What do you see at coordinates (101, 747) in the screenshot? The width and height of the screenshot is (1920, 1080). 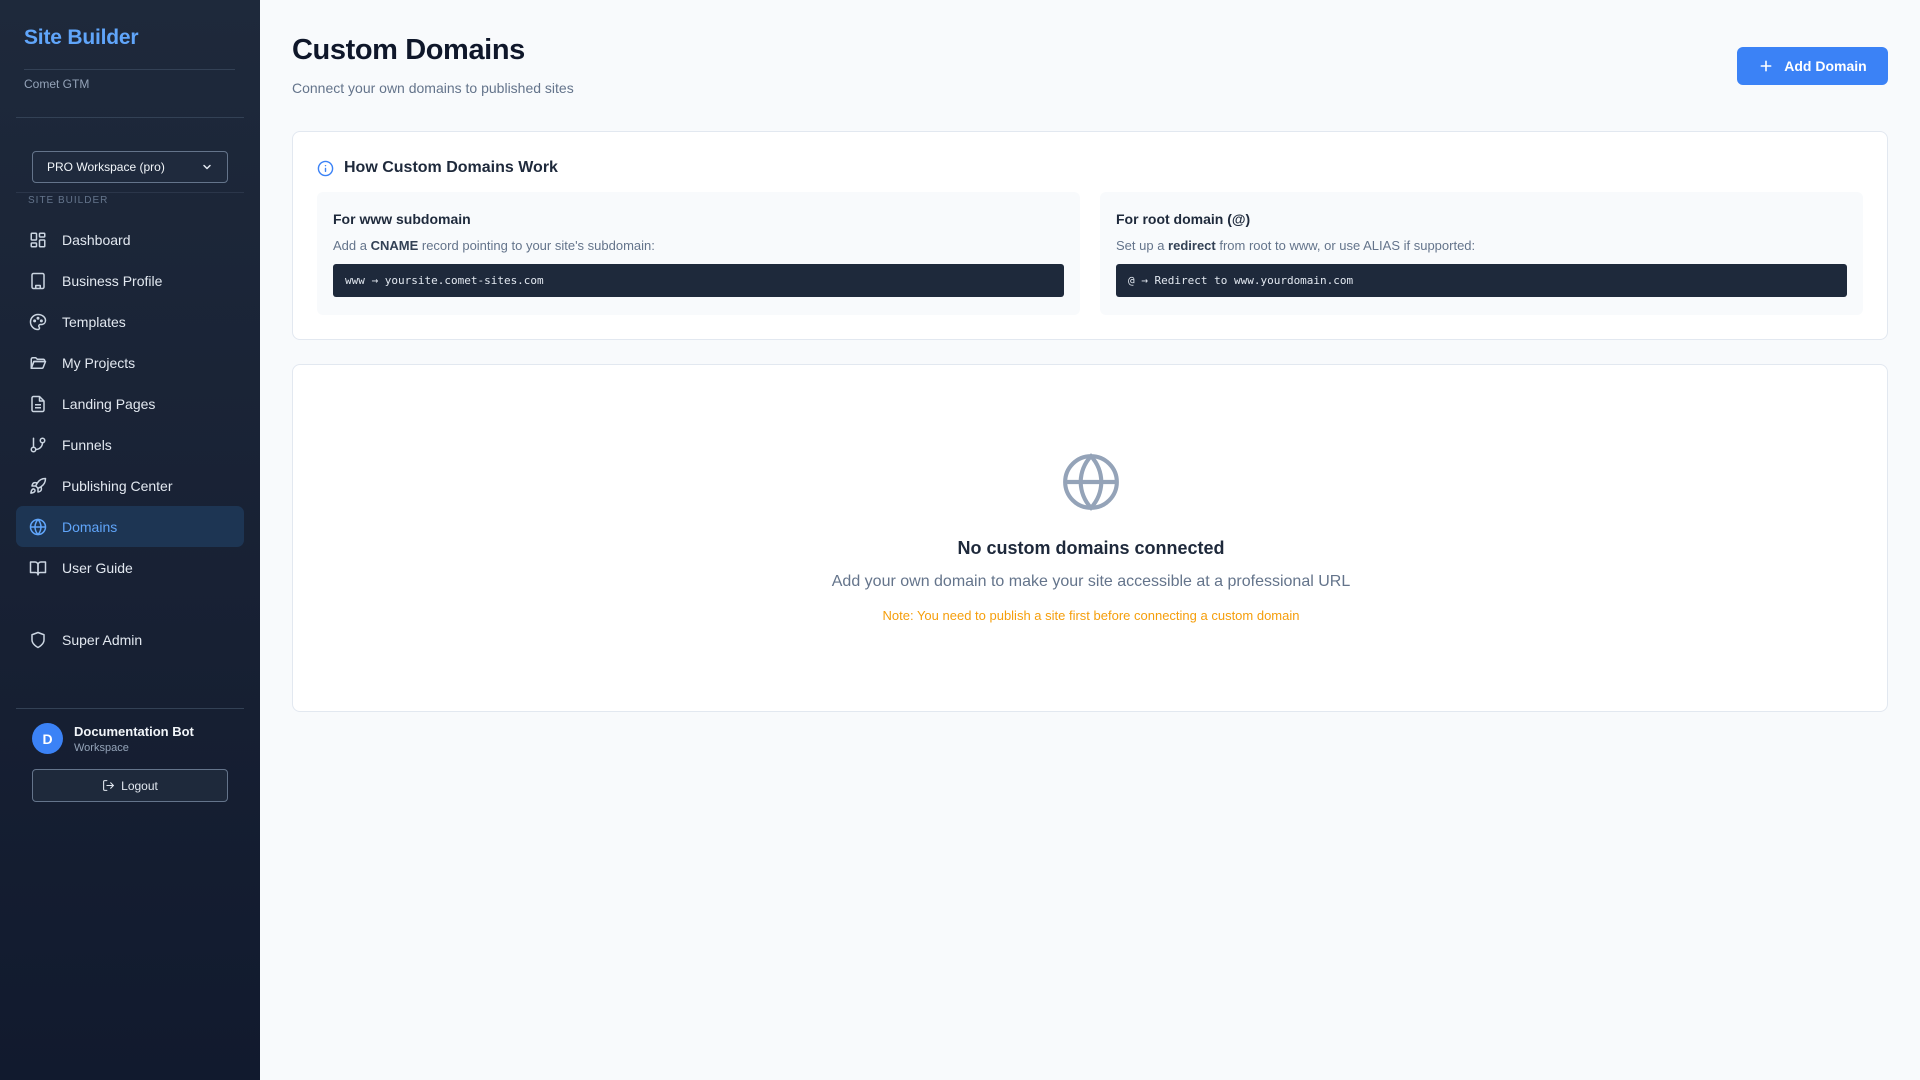 I see `user-role: Workspace` at bounding box center [101, 747].